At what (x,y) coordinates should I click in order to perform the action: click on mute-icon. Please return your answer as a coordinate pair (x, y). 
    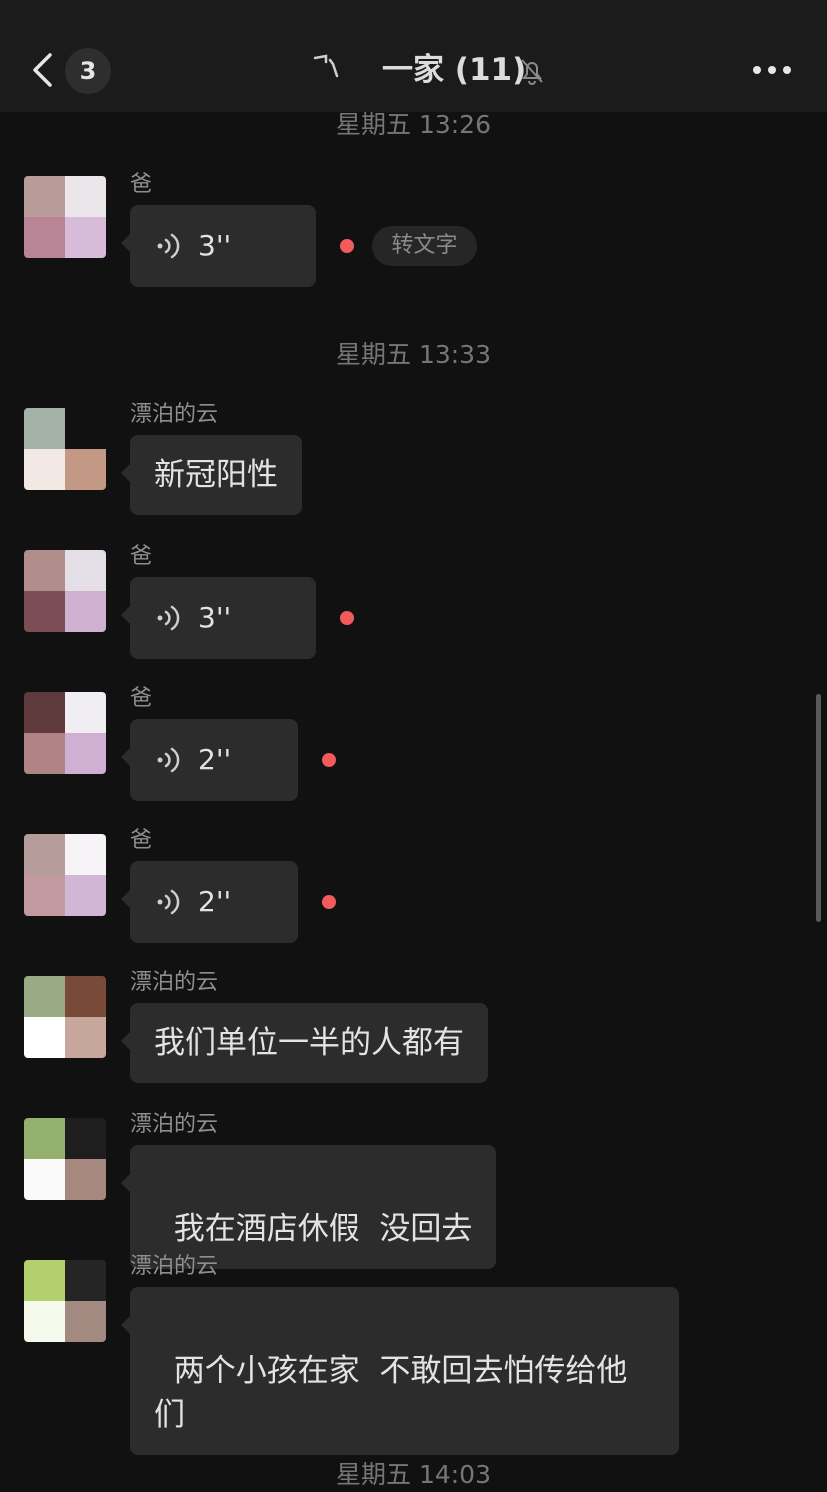
    Looking at the image, I should click on (532, 72).